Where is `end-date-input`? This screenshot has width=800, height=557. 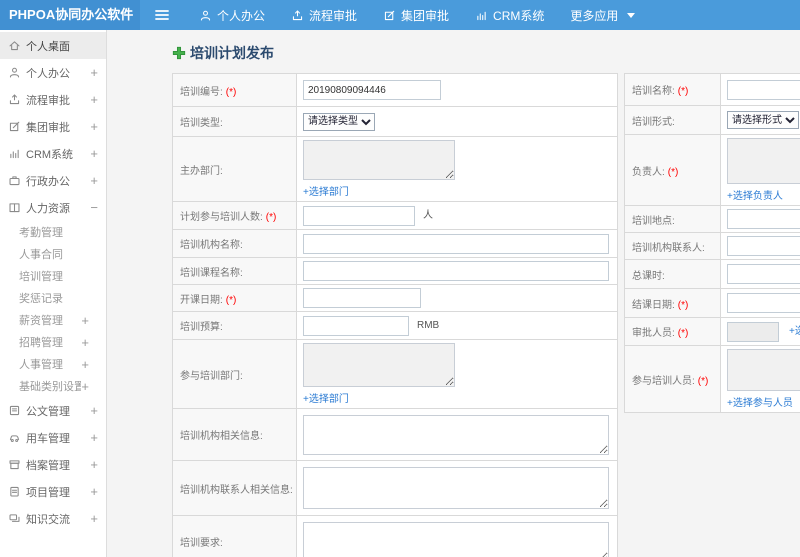 end-date-input is located at coordinates (763, 303).